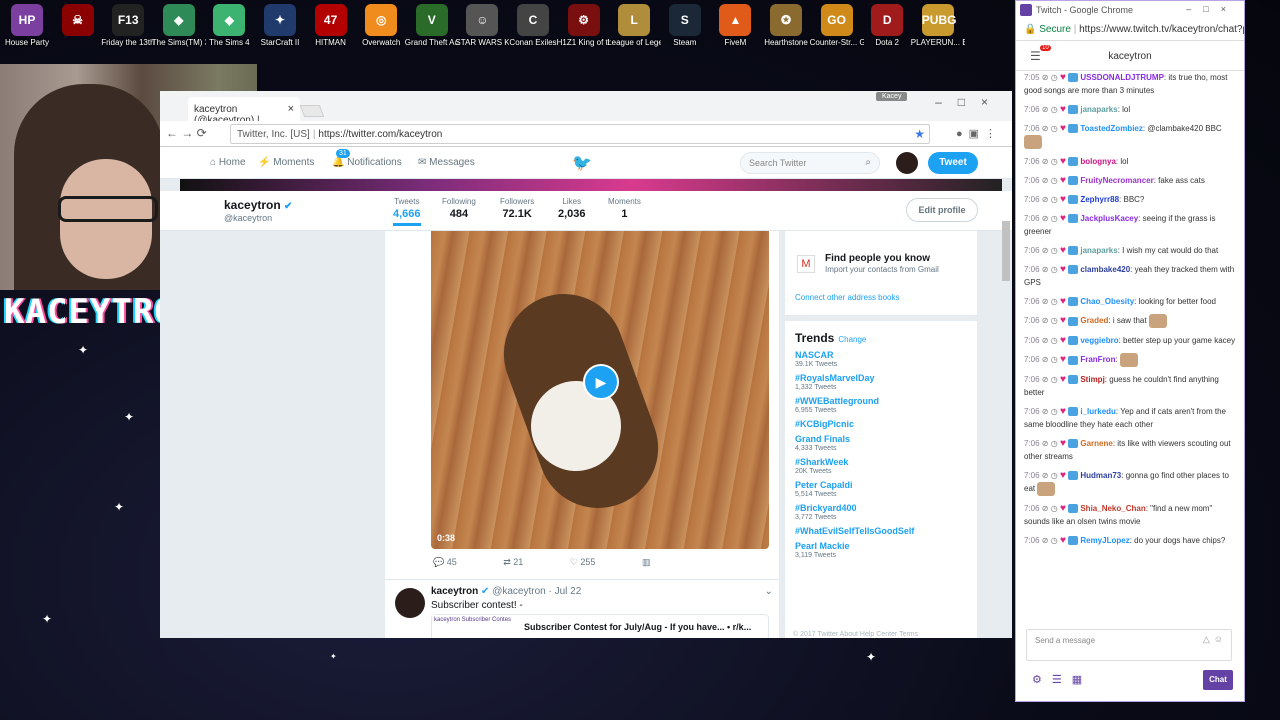  What do you see at coordinates (280, 26) in the screenshot?
I see `desktop-icon: ✦ StarCraft II` at bounding box center [280, 26].